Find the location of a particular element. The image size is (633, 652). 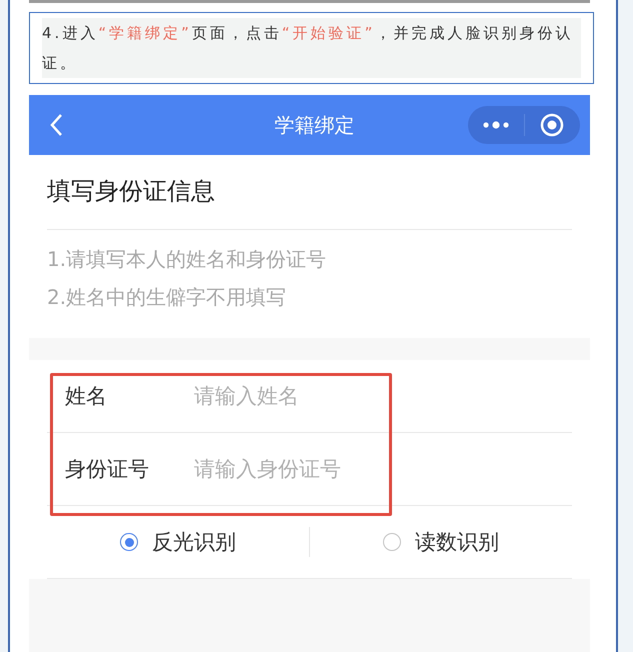

tip-text: 2.姓名中的生僻字不用填写 is located at coordinates (167, 297).